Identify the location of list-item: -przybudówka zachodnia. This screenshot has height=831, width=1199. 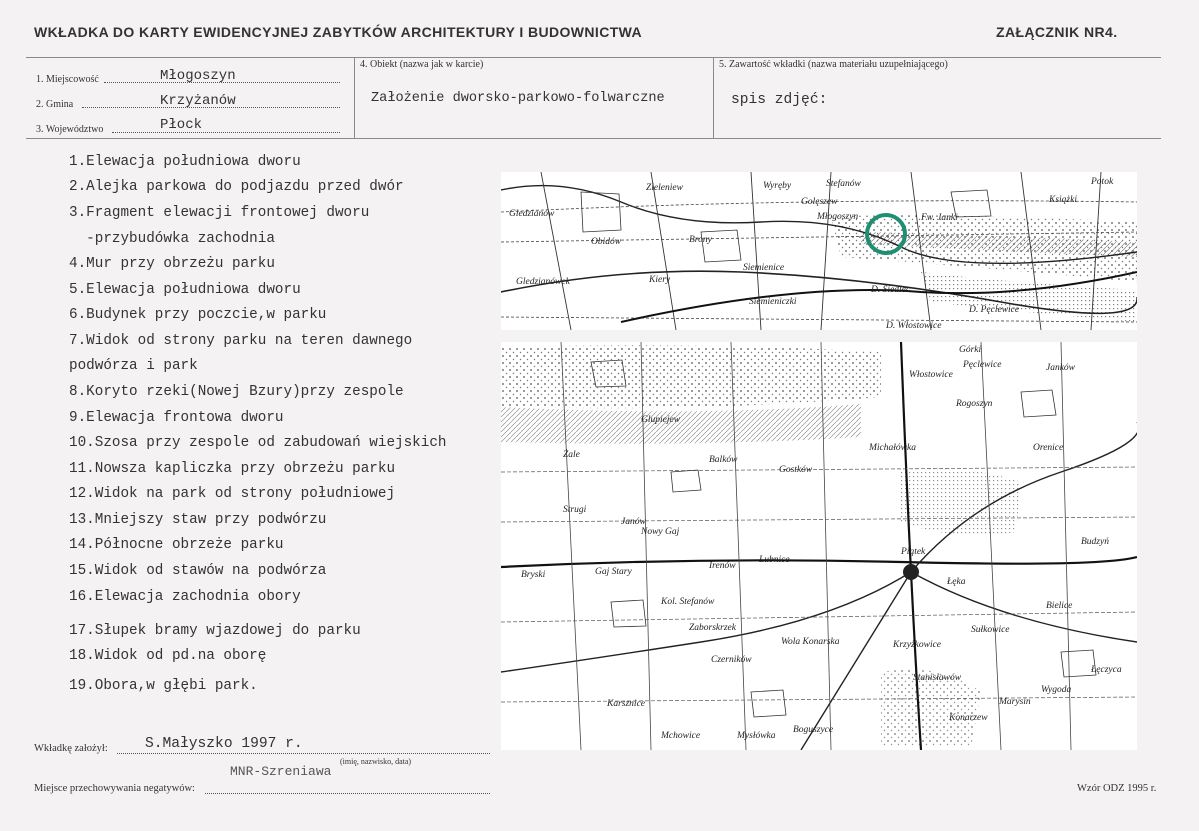
(172, 239).